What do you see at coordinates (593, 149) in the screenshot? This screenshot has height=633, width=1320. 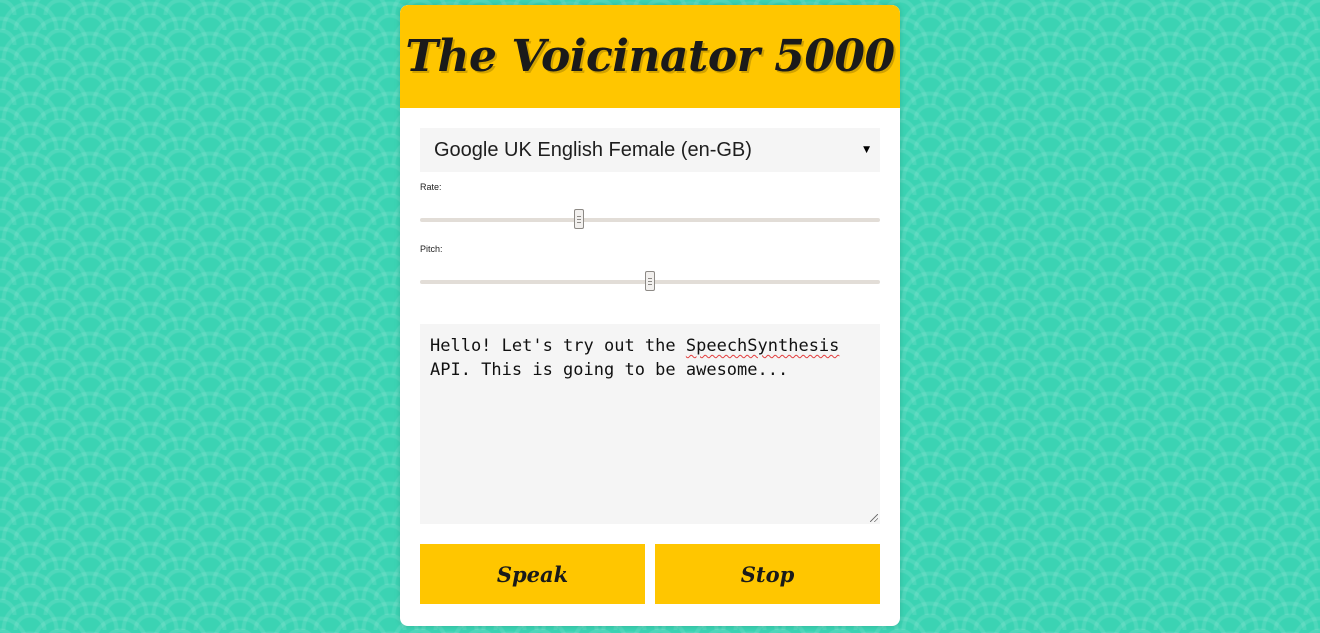 I see `voice-select-value: Google UK English Female (en-GB)` at bounding box center [593, 149].